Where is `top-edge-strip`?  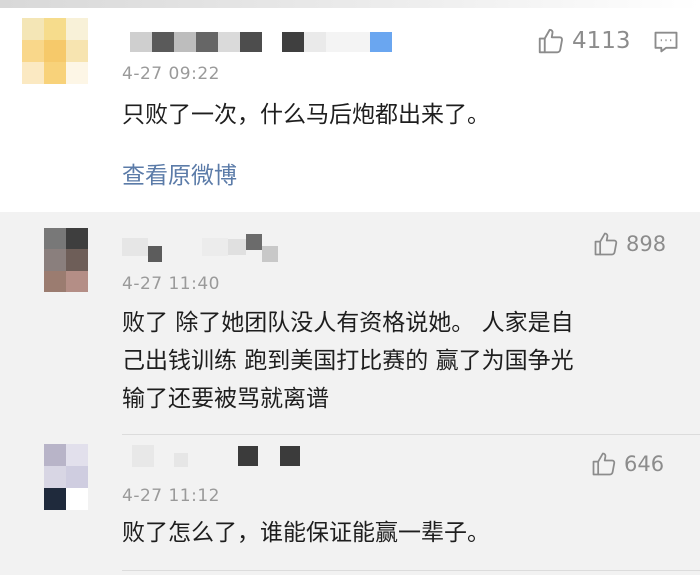 top-edge-strip is located at coordinates (350, 4).